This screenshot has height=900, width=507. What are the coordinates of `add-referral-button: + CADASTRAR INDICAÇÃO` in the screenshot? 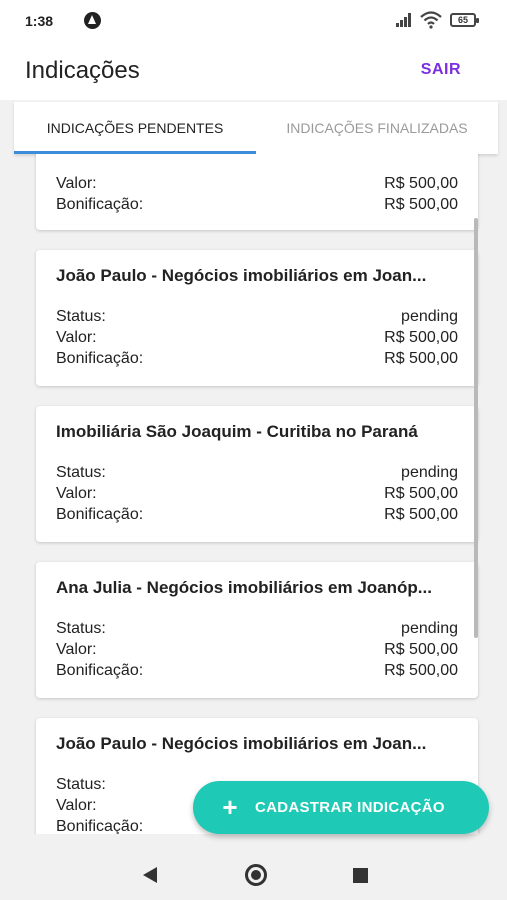 It's located at (341, 807).